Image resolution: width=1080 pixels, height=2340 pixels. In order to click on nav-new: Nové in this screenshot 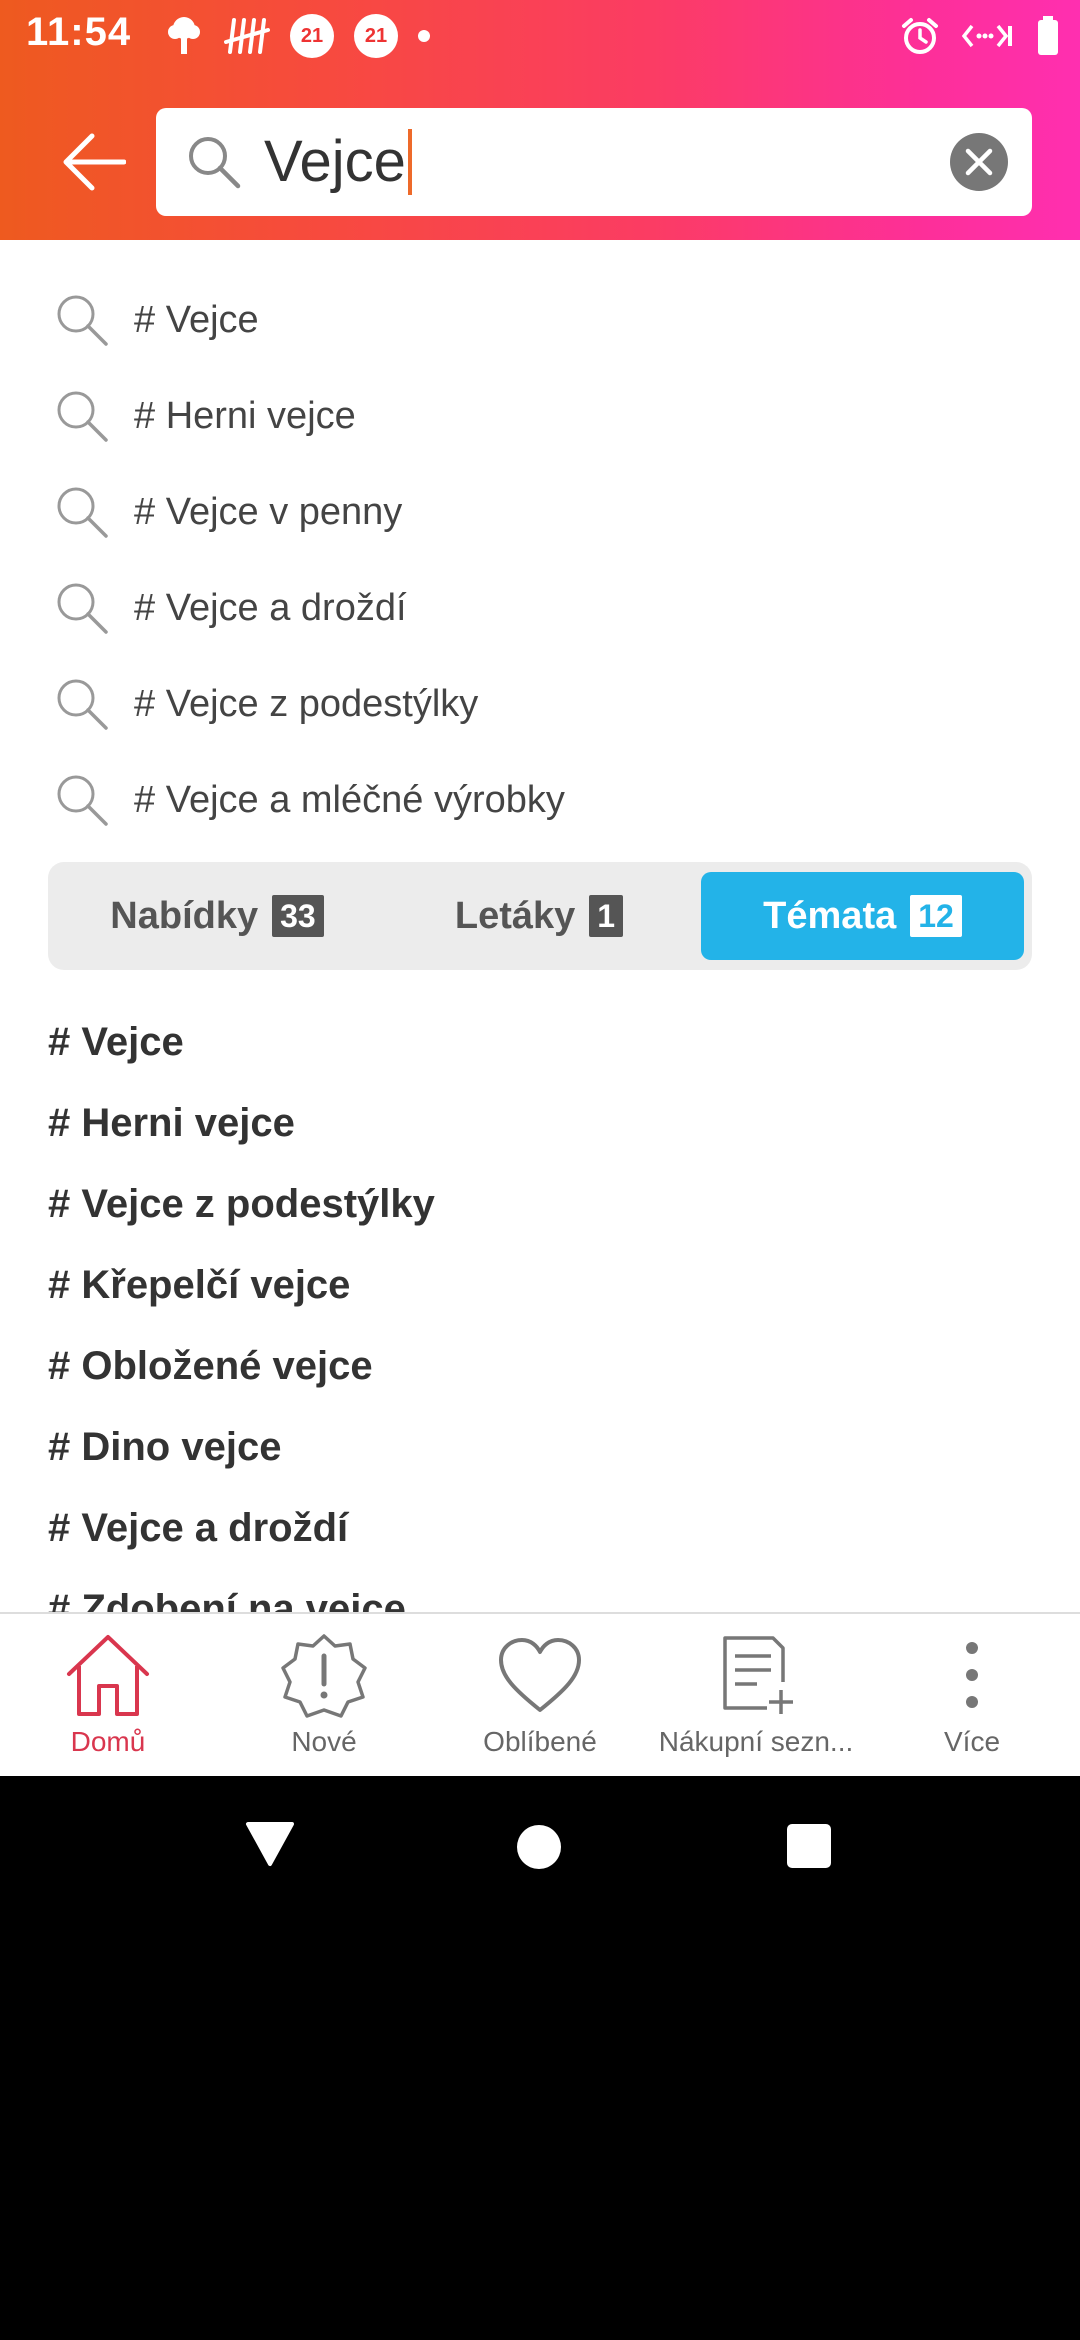, I will do `click(324, 1695)`.